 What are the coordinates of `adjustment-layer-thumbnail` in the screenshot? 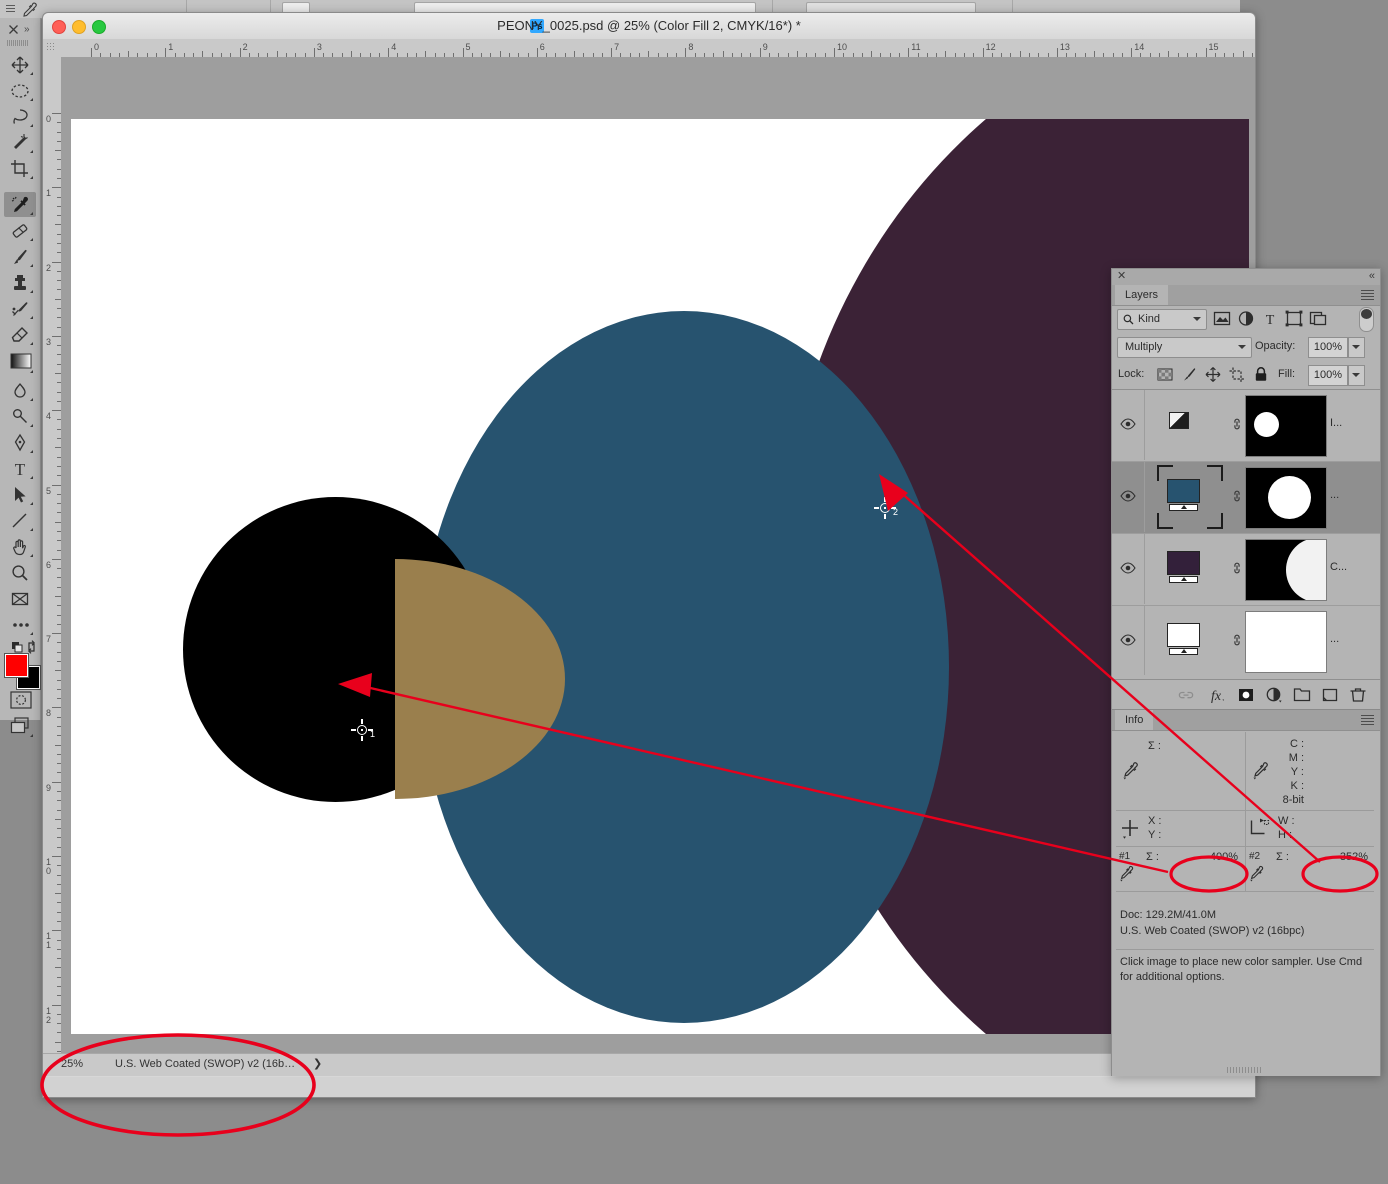 It's located at (1179, 420).